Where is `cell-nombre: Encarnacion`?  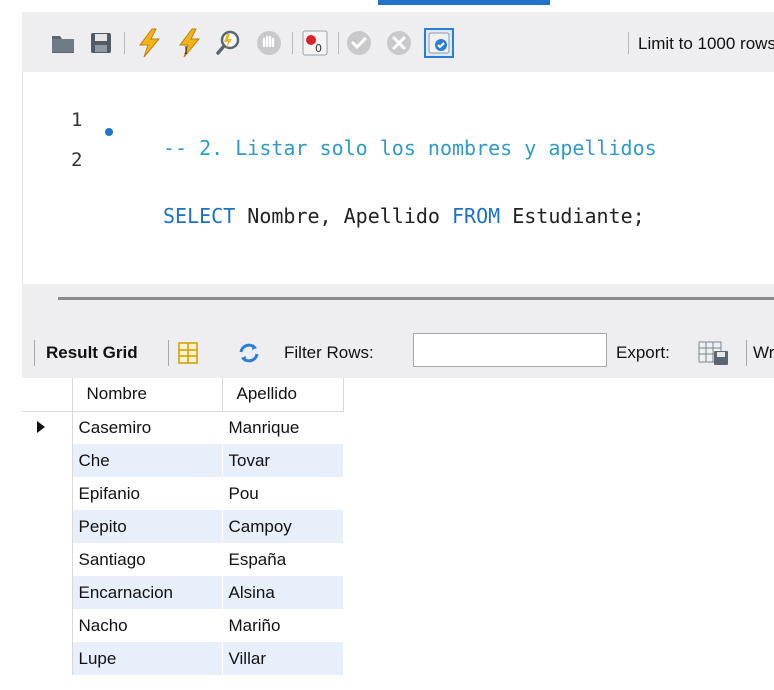 cell-nombre: Encarnacion is located at coordinates (147, 592).